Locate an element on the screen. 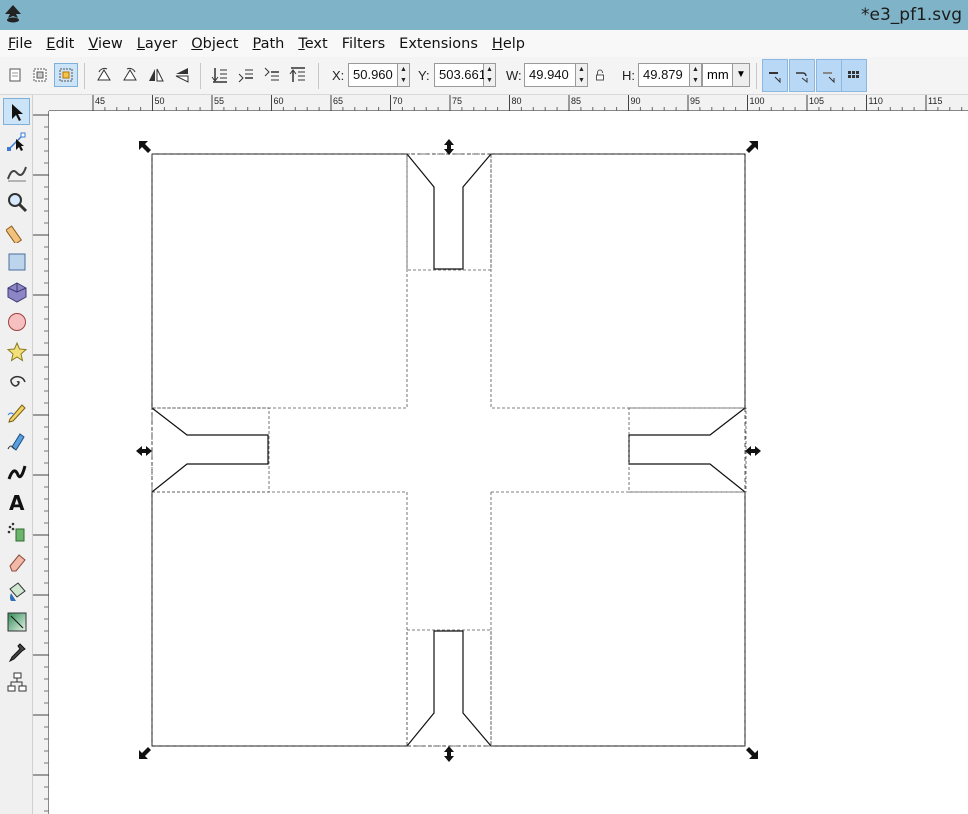  deselect-button is located at coordinates (66, 75).